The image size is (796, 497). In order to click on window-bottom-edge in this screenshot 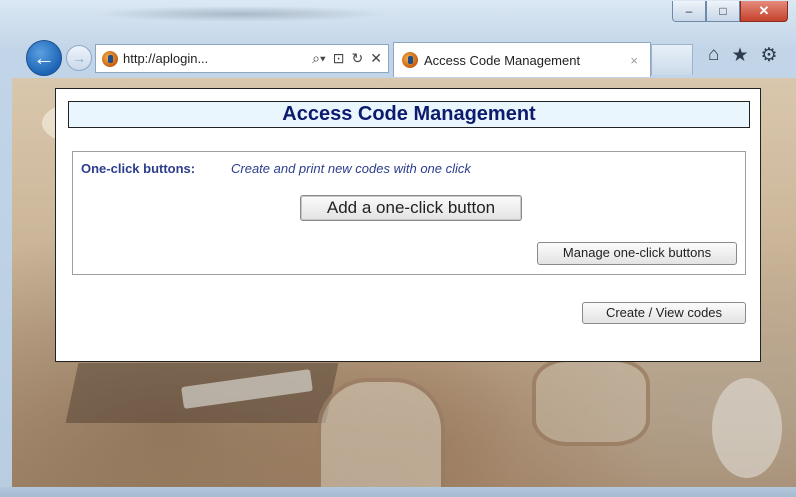, I will do `click(398, 492)`.